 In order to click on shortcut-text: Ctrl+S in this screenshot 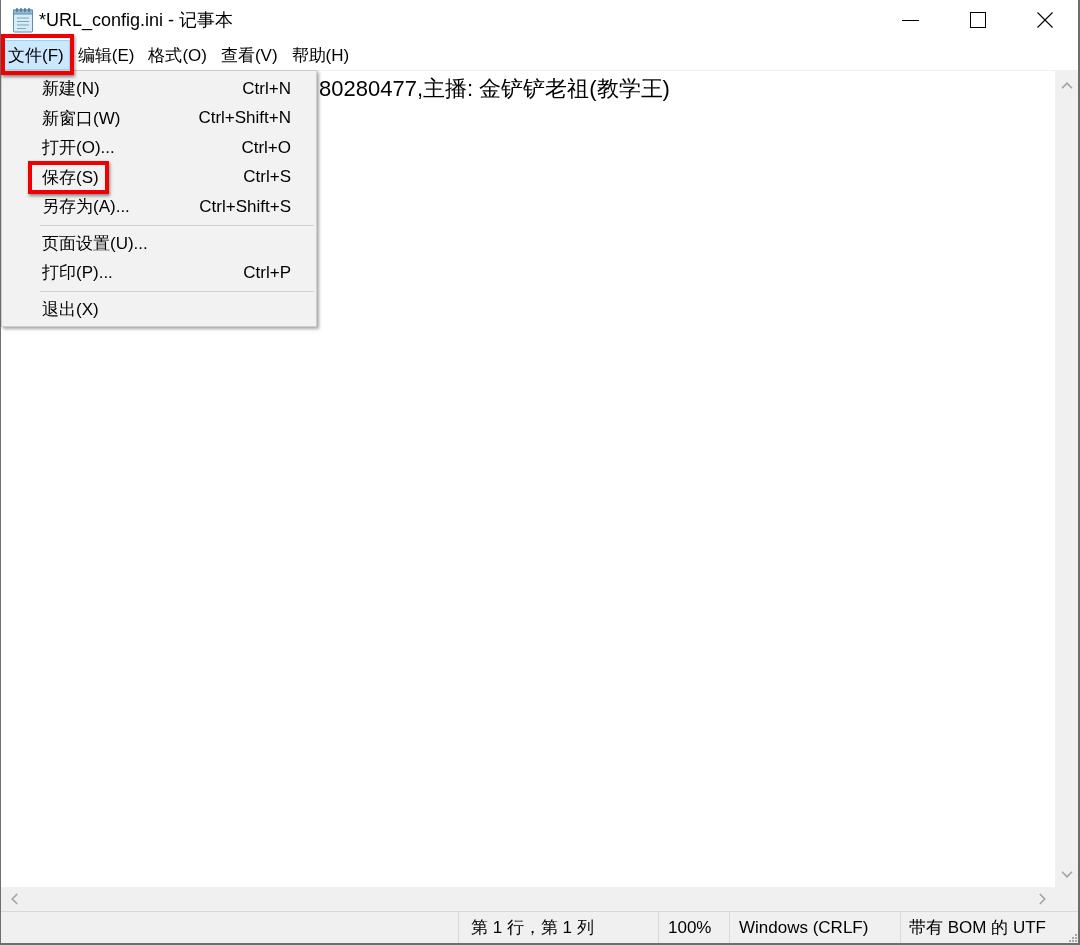, I will do `click(267, 177)`.